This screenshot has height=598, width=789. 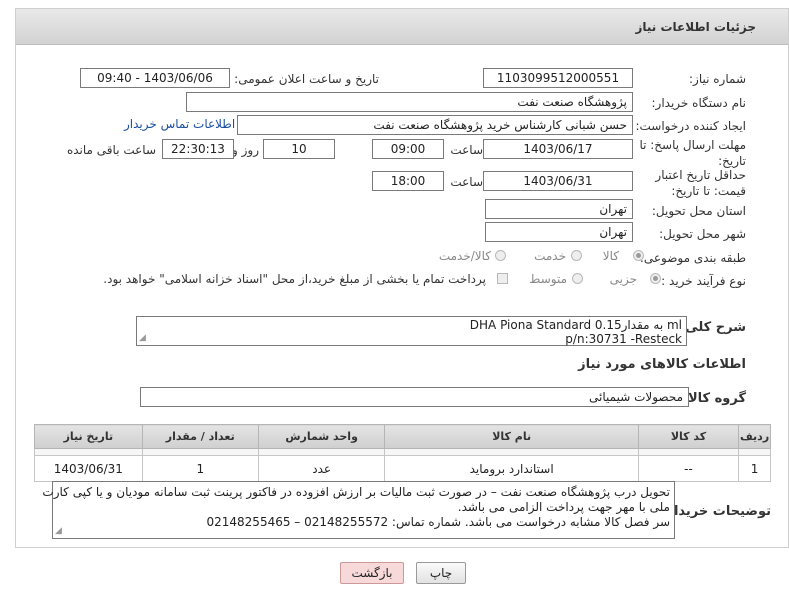 I want to click on remaining-time-field: 22:30:13, so click(x=198, y=149).